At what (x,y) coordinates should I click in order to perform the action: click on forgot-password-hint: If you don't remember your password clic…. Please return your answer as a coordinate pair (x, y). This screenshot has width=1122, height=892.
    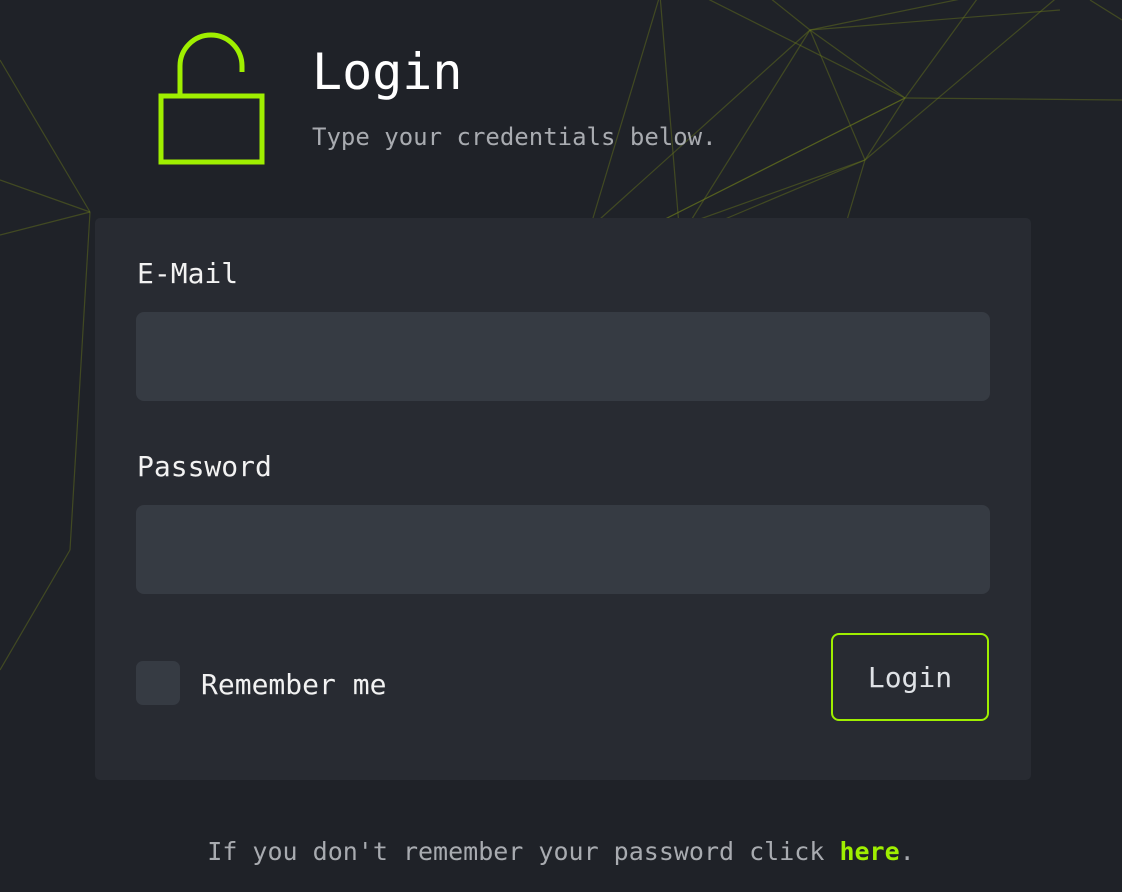
    Looking at the image, I should click on (561, 852).